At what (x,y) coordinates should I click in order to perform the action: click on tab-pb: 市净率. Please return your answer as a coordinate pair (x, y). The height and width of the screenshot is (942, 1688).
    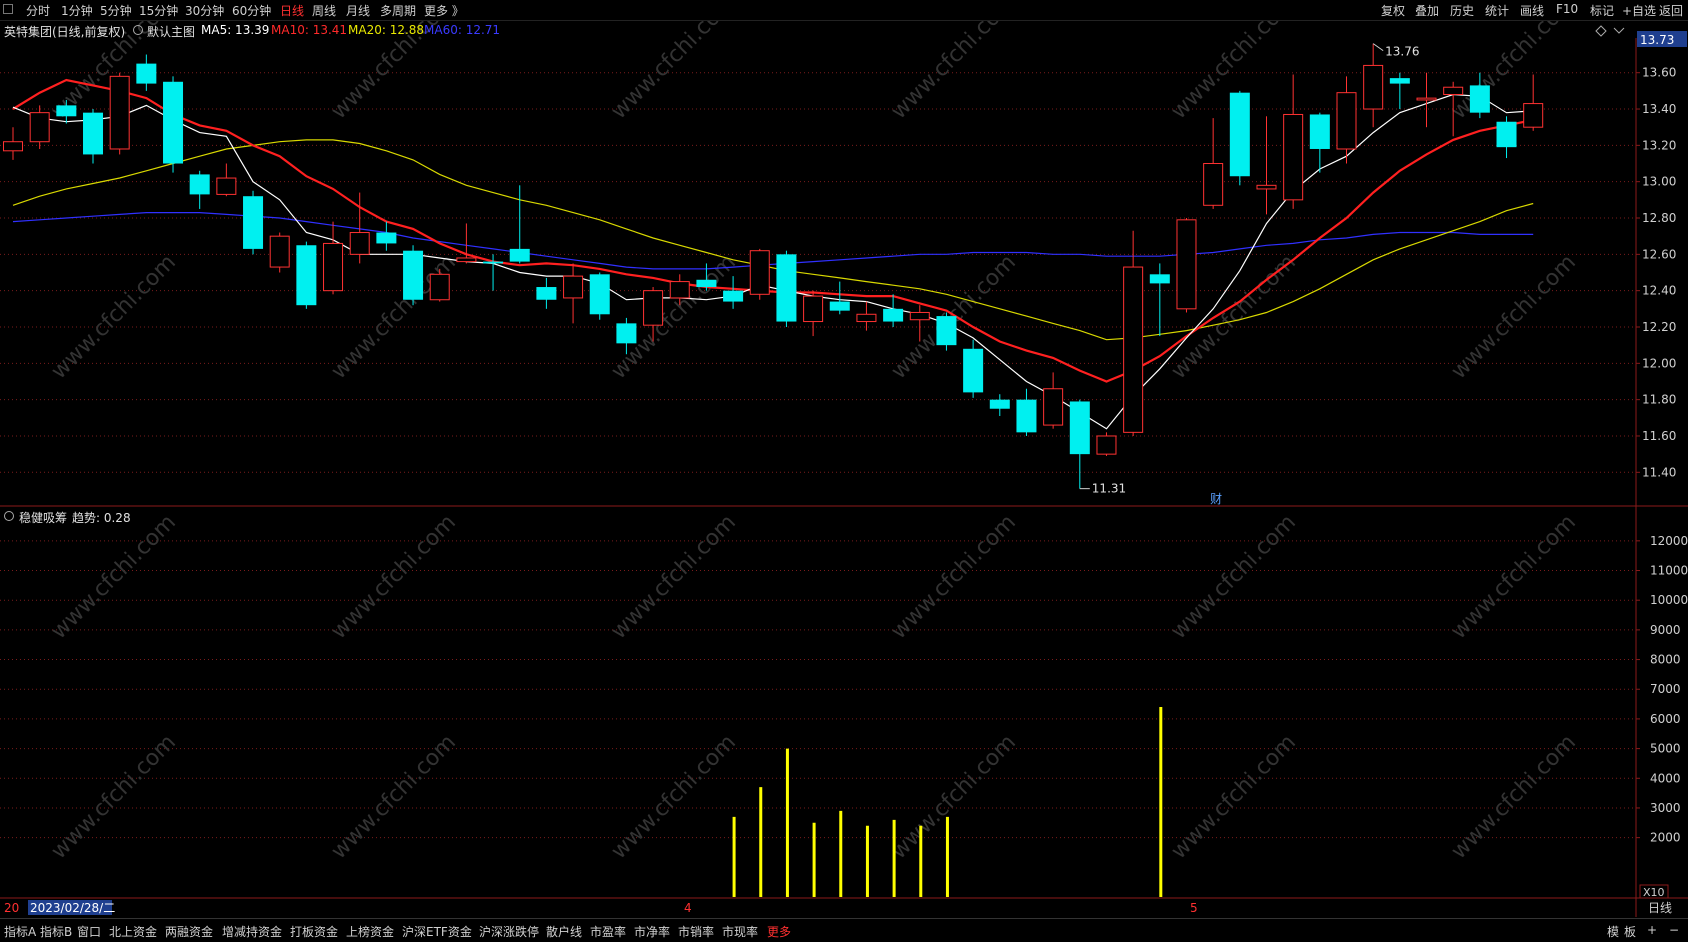
    Looking at the image, I should click on (652, 931).